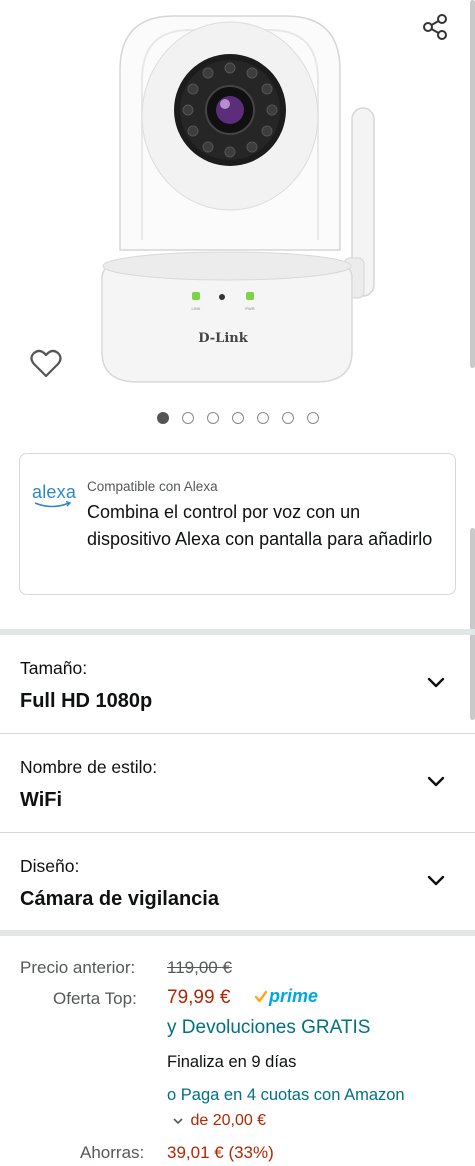 Image resolution: width=475 pixels, height=1166 pixels. I want to click on scrollbar-thumb, so click(472, 184).